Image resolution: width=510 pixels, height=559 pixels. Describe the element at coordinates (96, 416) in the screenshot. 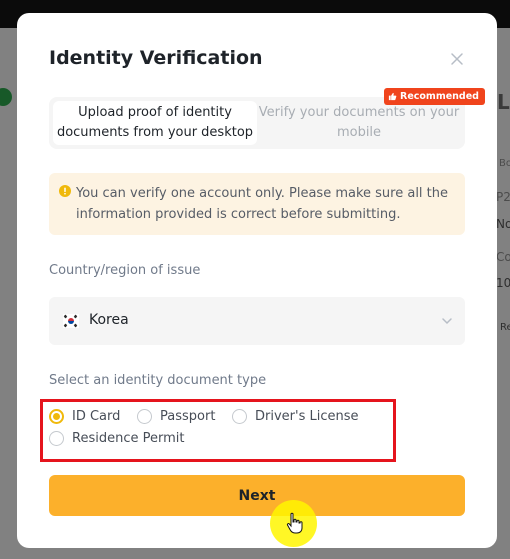

I see `radio-label: ID Card` at that location.